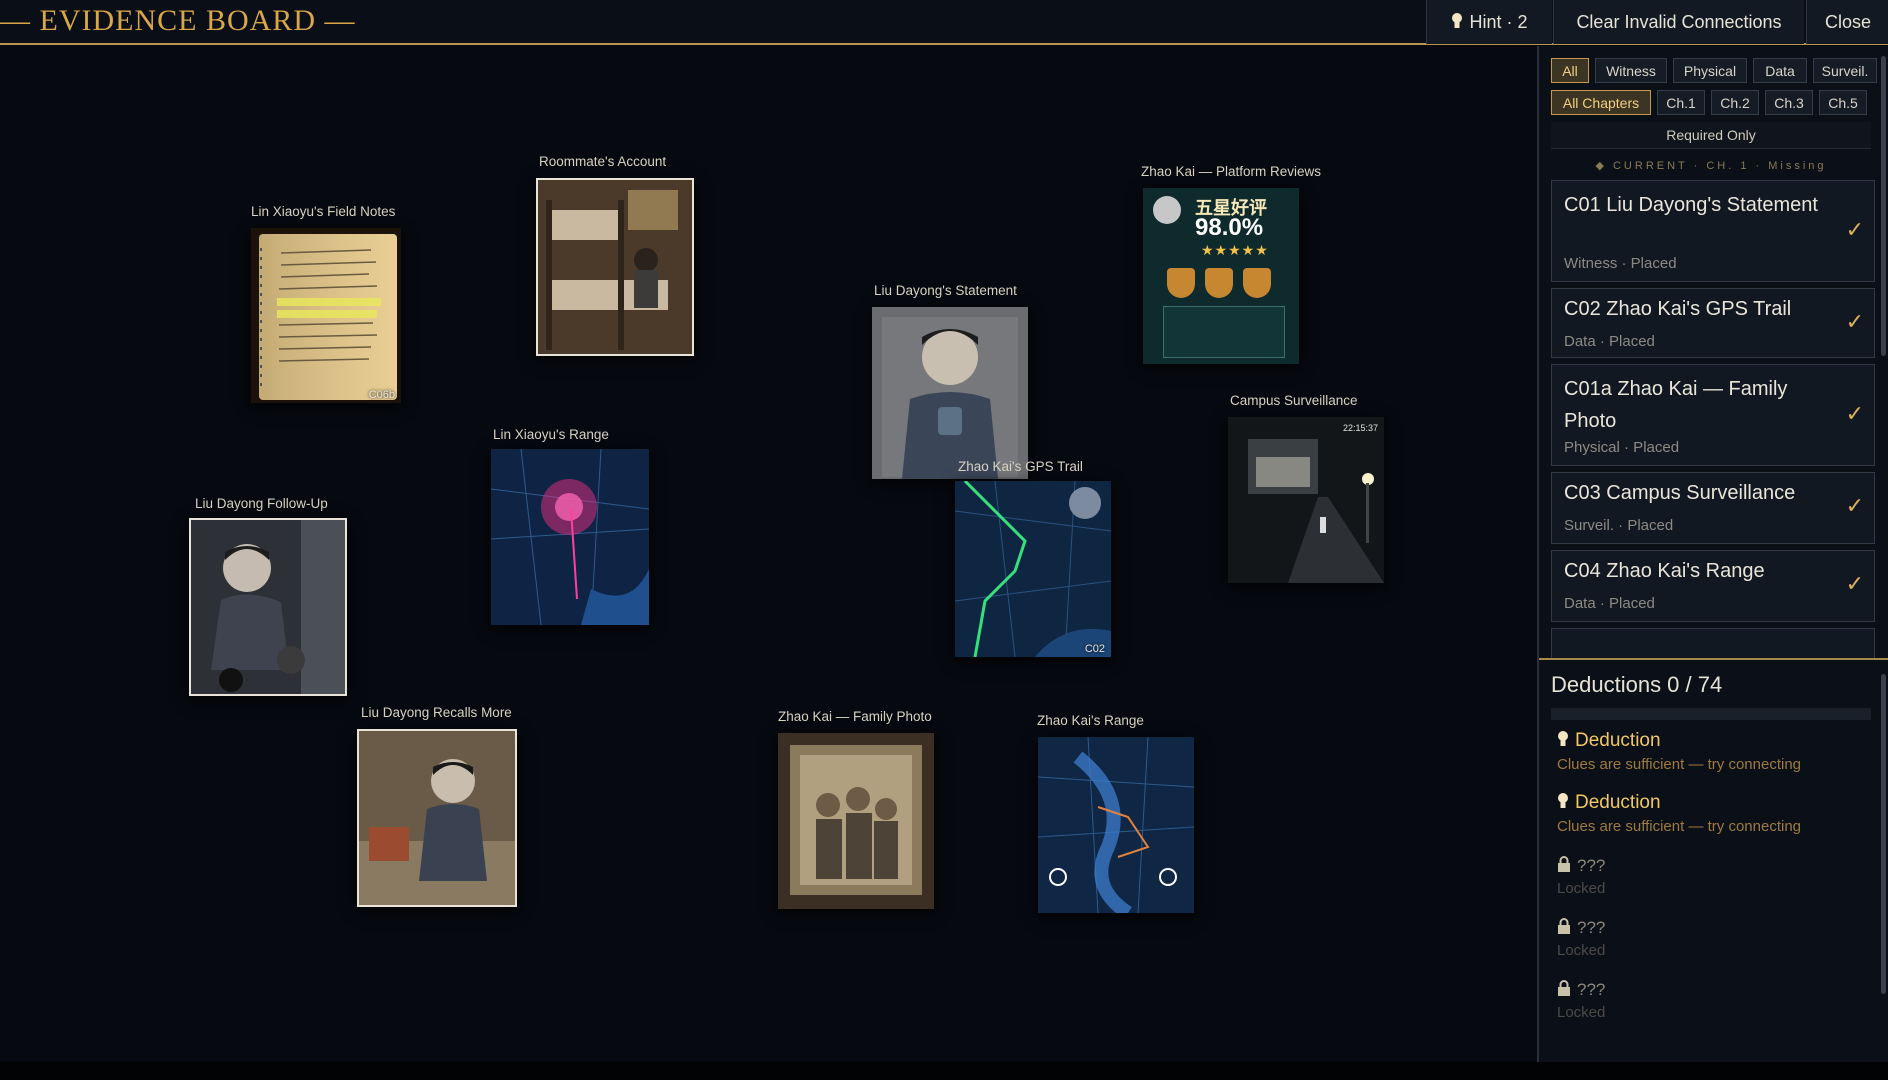 This screenshot has width=1888, height=1080. What do you see at coordinates (1090, 720) in the screenshot?
I see `card-label: Zhao Kai's Range` at bounding box center [1090, 720].